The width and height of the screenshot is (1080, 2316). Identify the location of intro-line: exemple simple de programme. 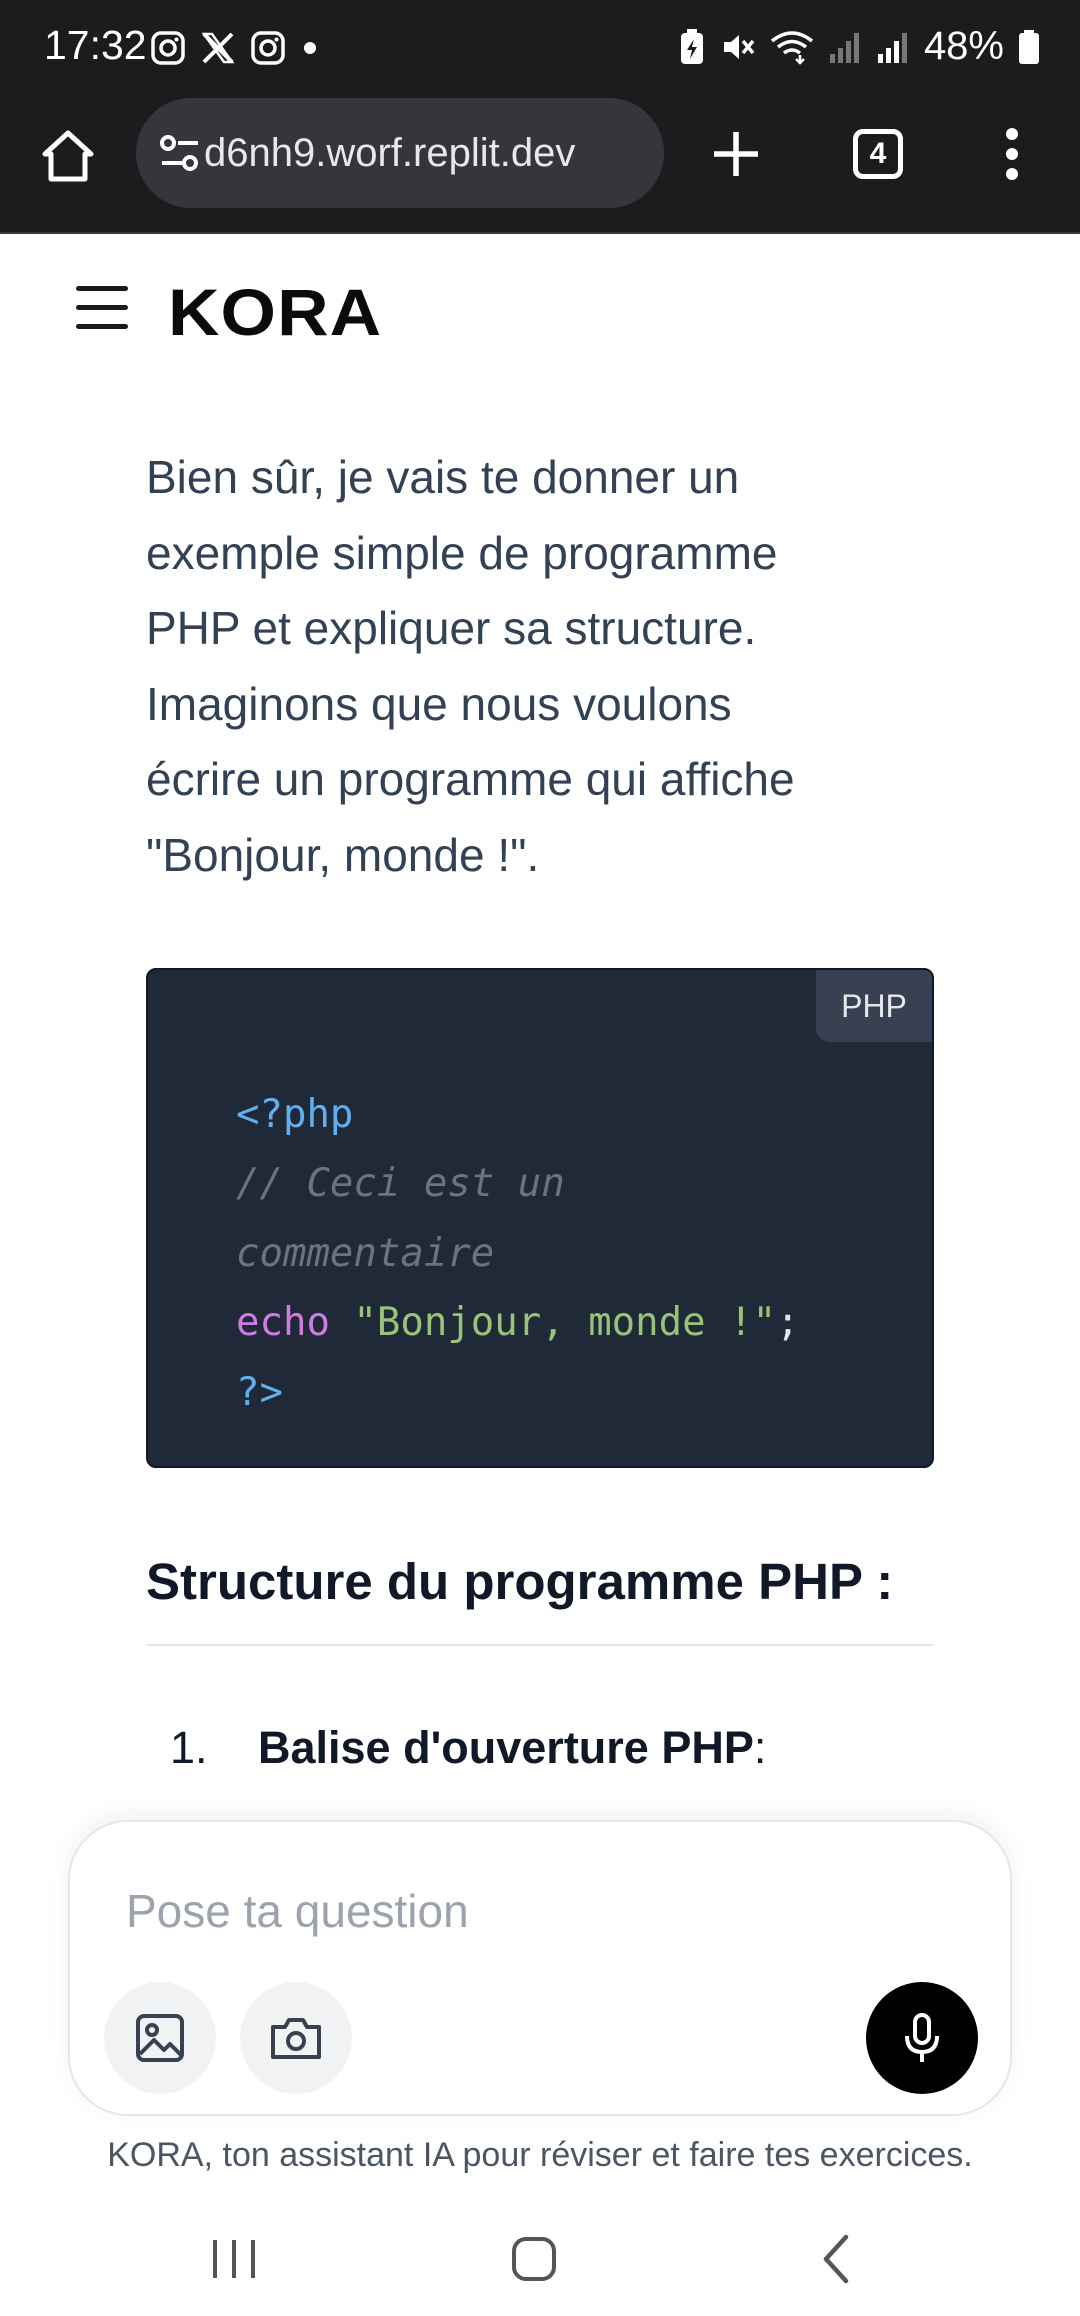
(462, 552).